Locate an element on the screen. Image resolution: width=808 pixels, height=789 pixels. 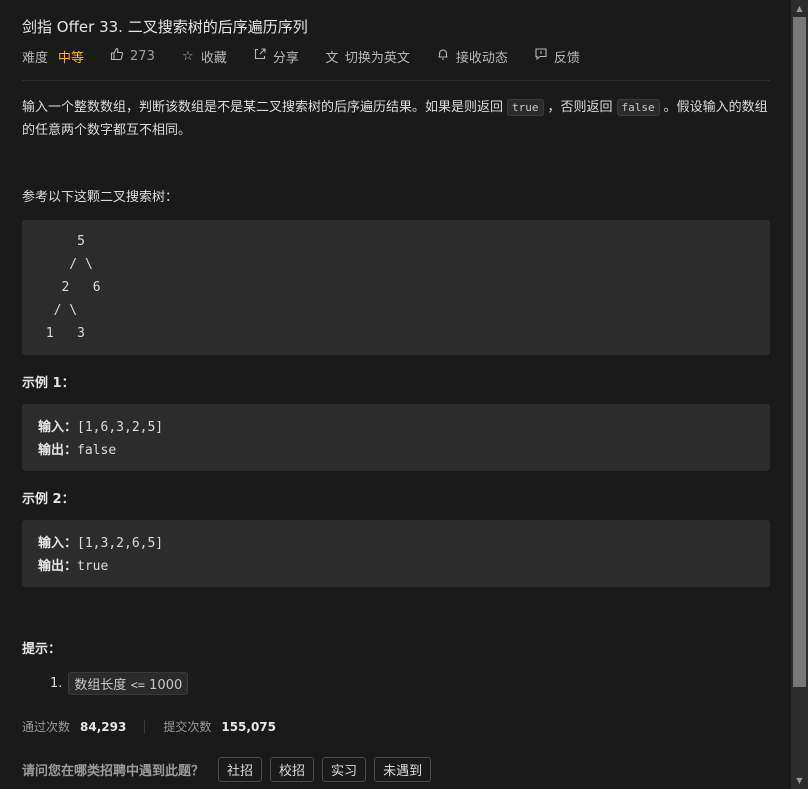
feedback-button: 反馈 is located at coordinates (557, 56).